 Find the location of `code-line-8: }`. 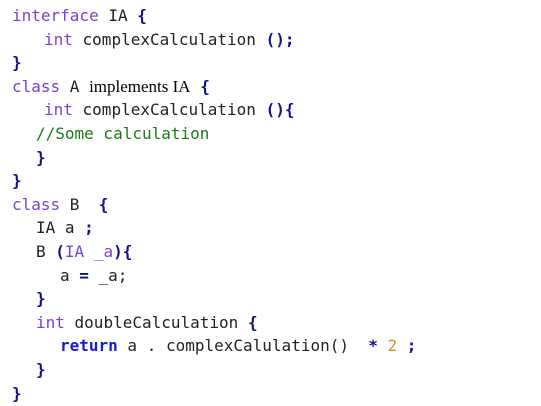

code-line-8: } is located at coordinates (214, 181).